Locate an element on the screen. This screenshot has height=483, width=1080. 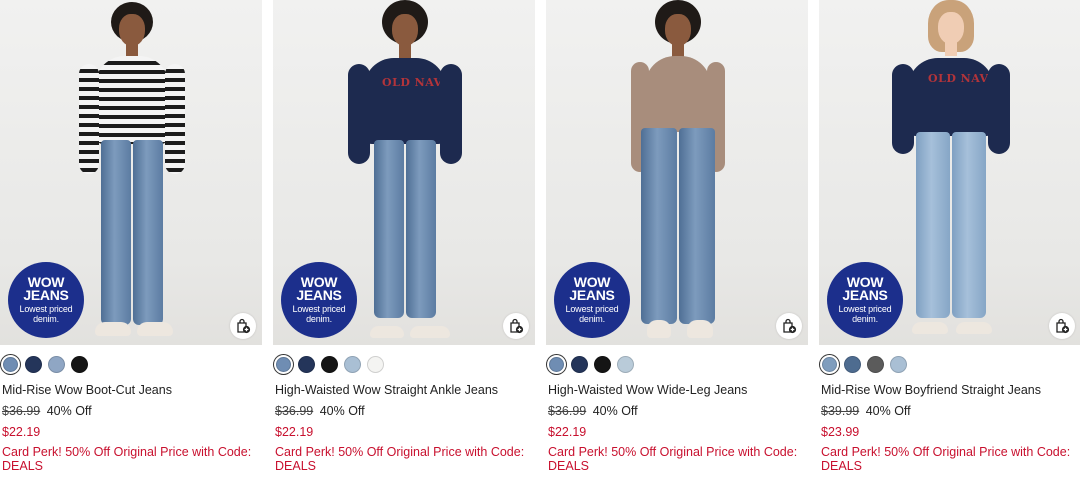
product-name: High-Waisted Wow Straight Ankle Jeans is located at coordinates (386, 390).